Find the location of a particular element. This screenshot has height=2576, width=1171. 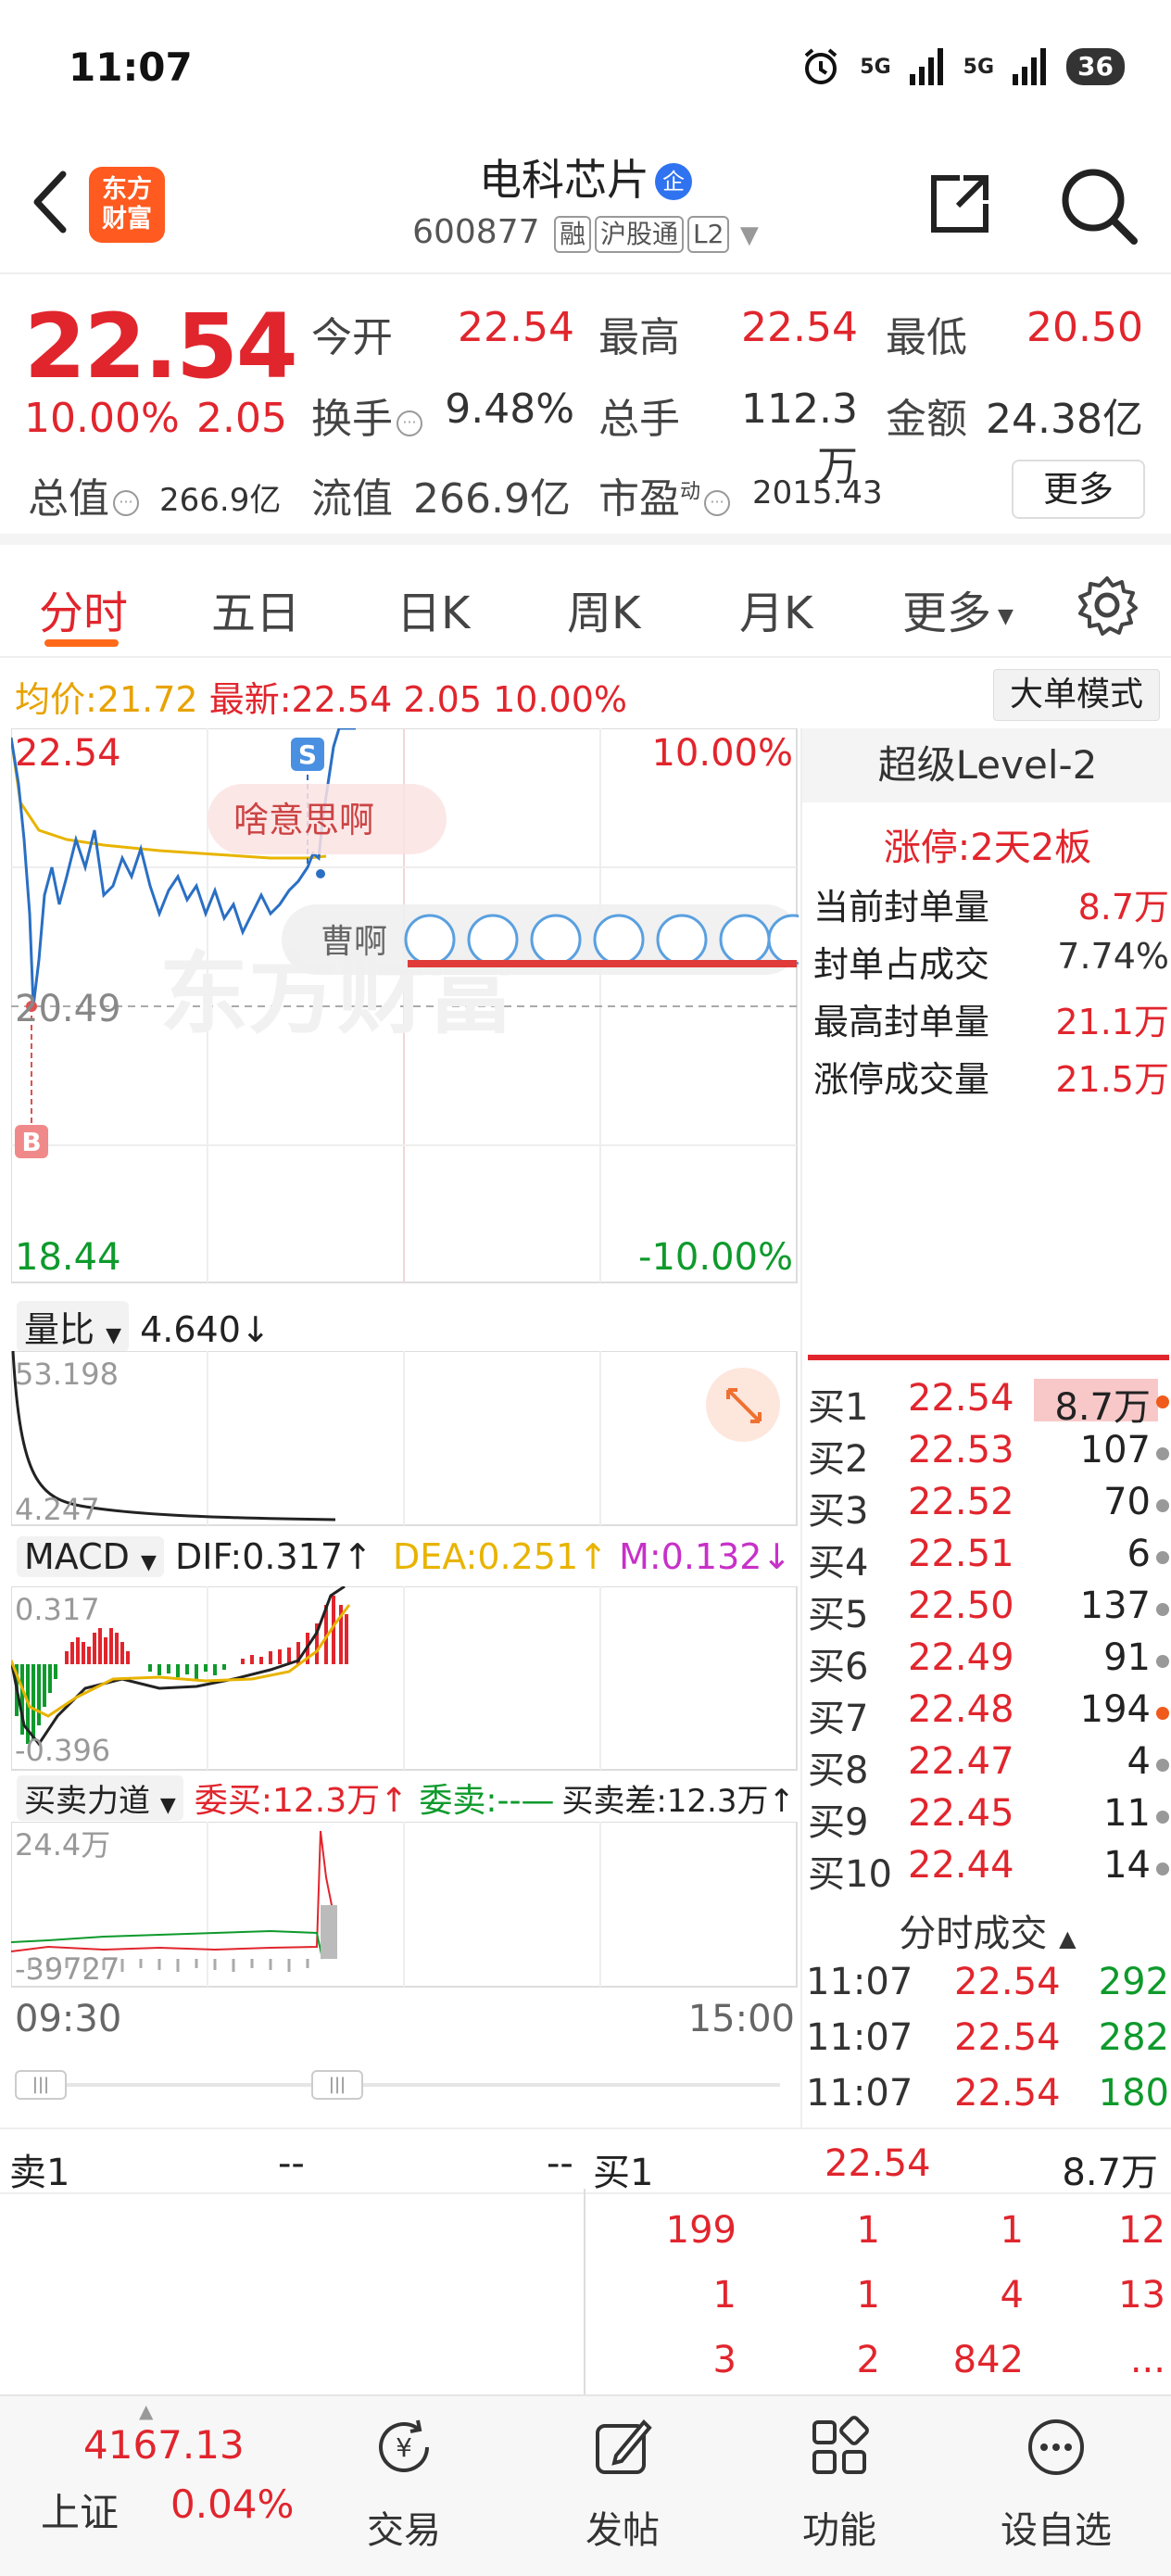

l2-row: 封单占成交 7.74% is located at coordinates (991, 960).